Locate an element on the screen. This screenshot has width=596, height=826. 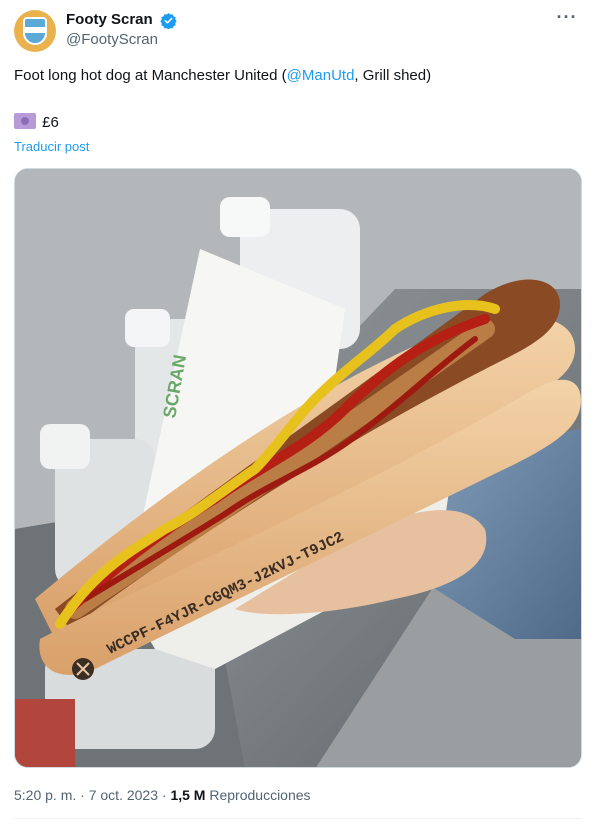
author-info: Footy Scran @FootyScran is located at coordinates (121, 30).